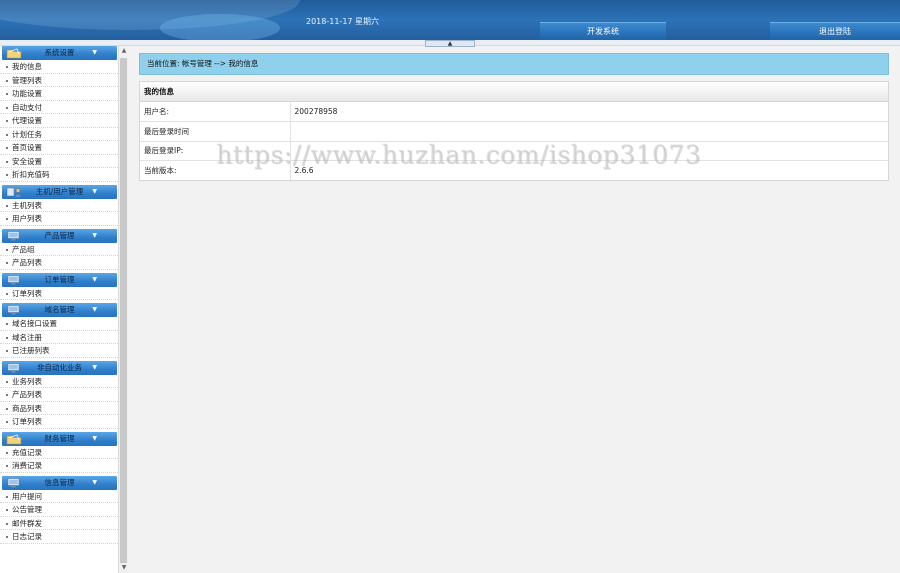 This screenshot has width=900, height=573. I want to click on sidebar-item: 邮件群发, so click(59, 523).